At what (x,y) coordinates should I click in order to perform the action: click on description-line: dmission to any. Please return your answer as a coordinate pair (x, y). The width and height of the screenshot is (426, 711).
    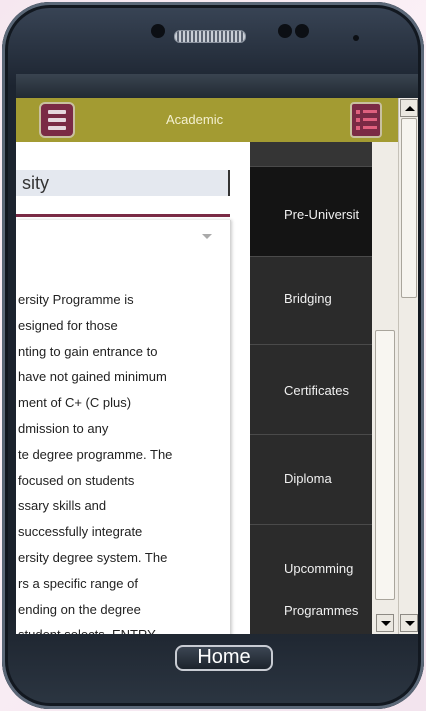
    Looking at the image, I should click on (63, 428).